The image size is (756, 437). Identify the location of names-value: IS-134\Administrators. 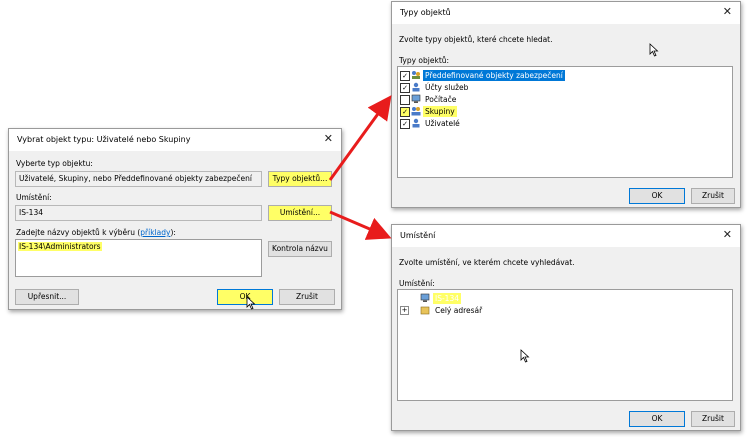
(60, 246).